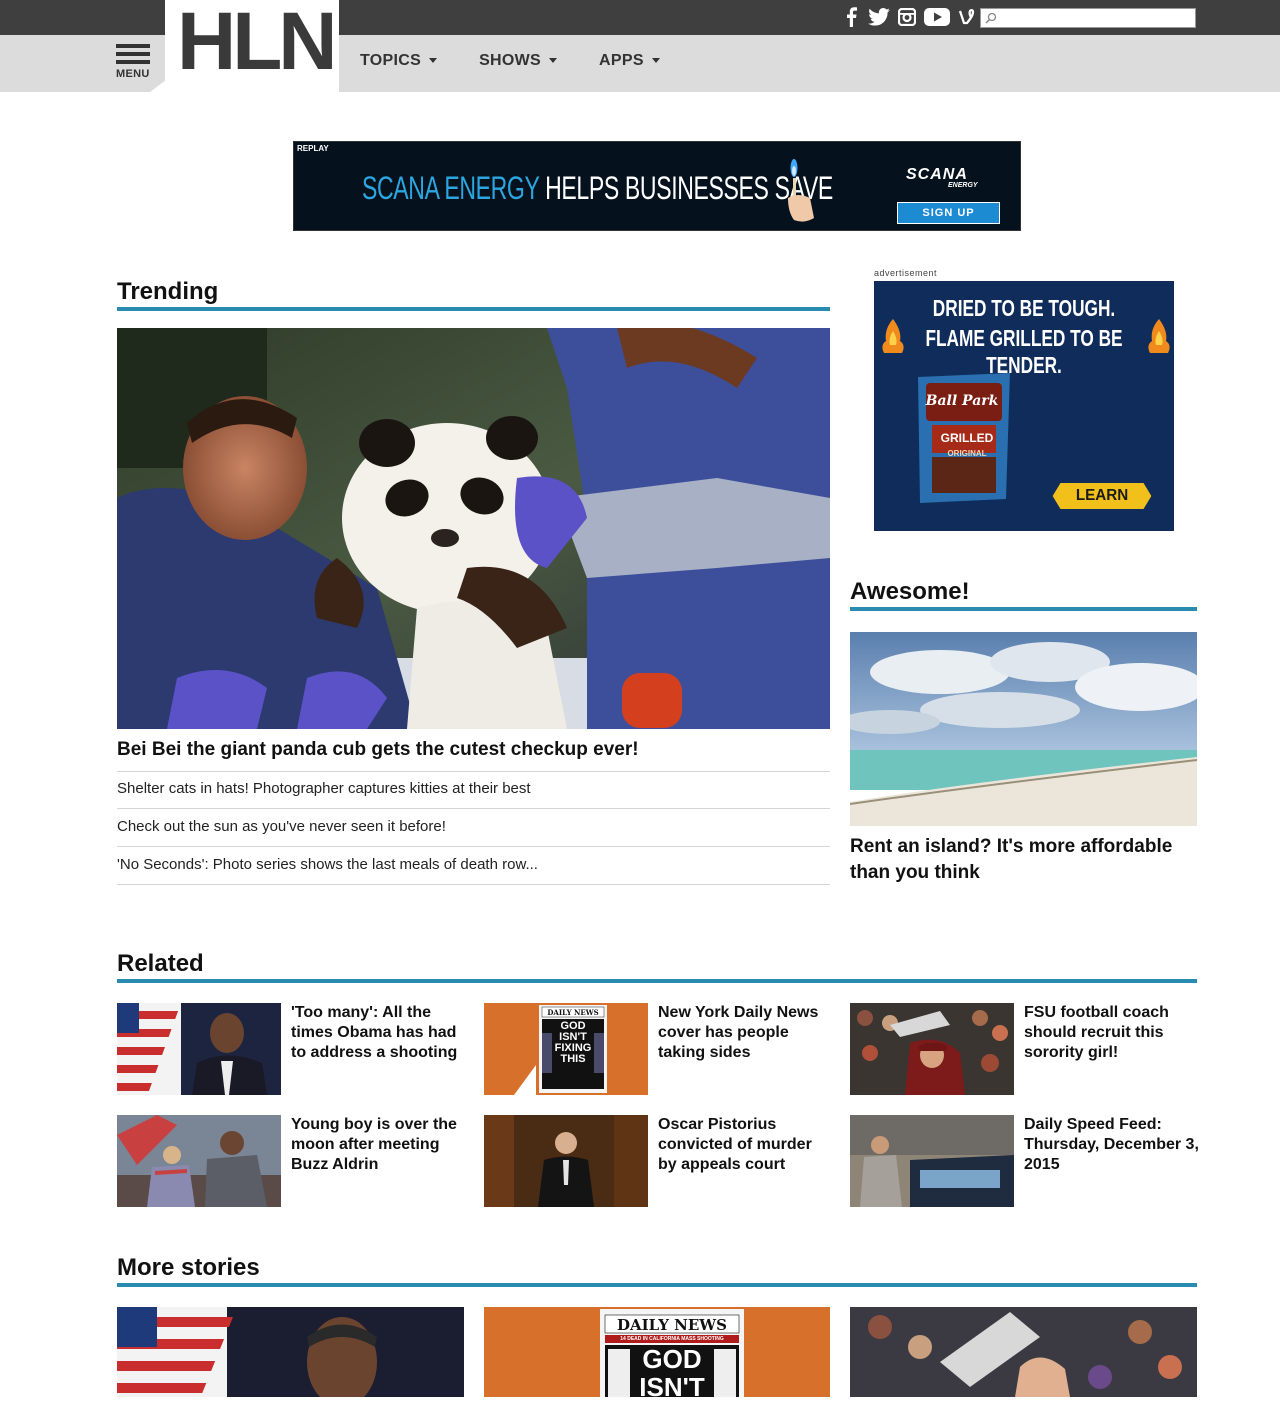  I want to click on nav-topics: TOPICS, so click(399, 61).